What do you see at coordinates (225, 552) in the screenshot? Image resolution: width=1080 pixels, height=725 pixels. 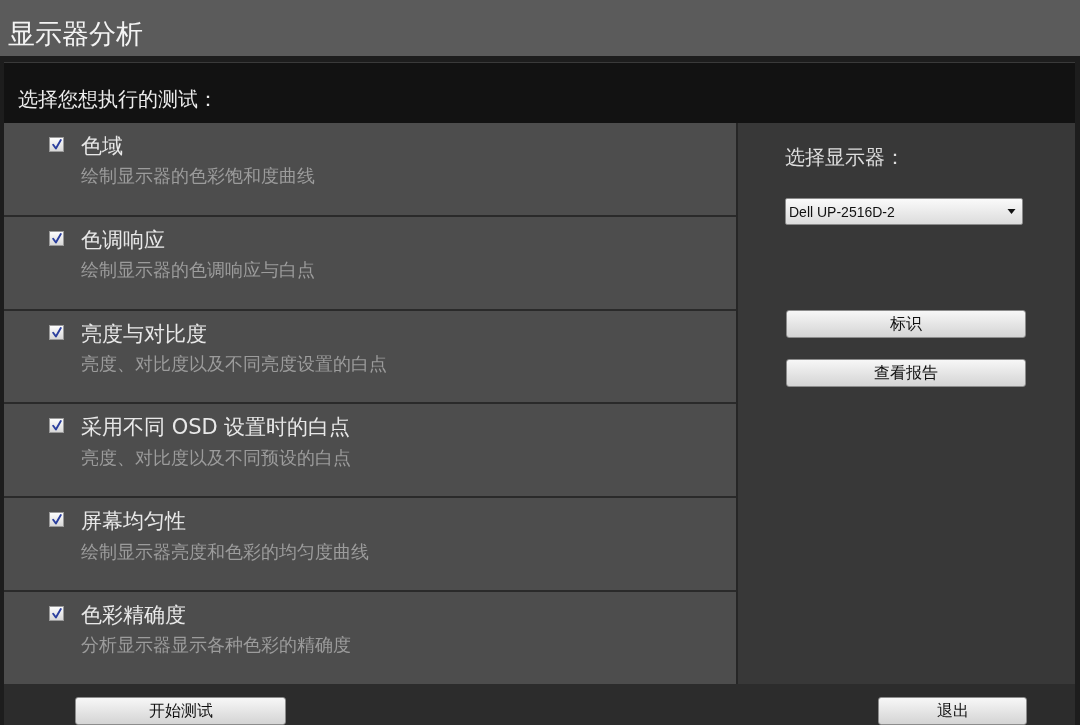 I see `test-description: 绘制显示器亮度和色彩的均匀度曲线` at bounding box center [225, 552].